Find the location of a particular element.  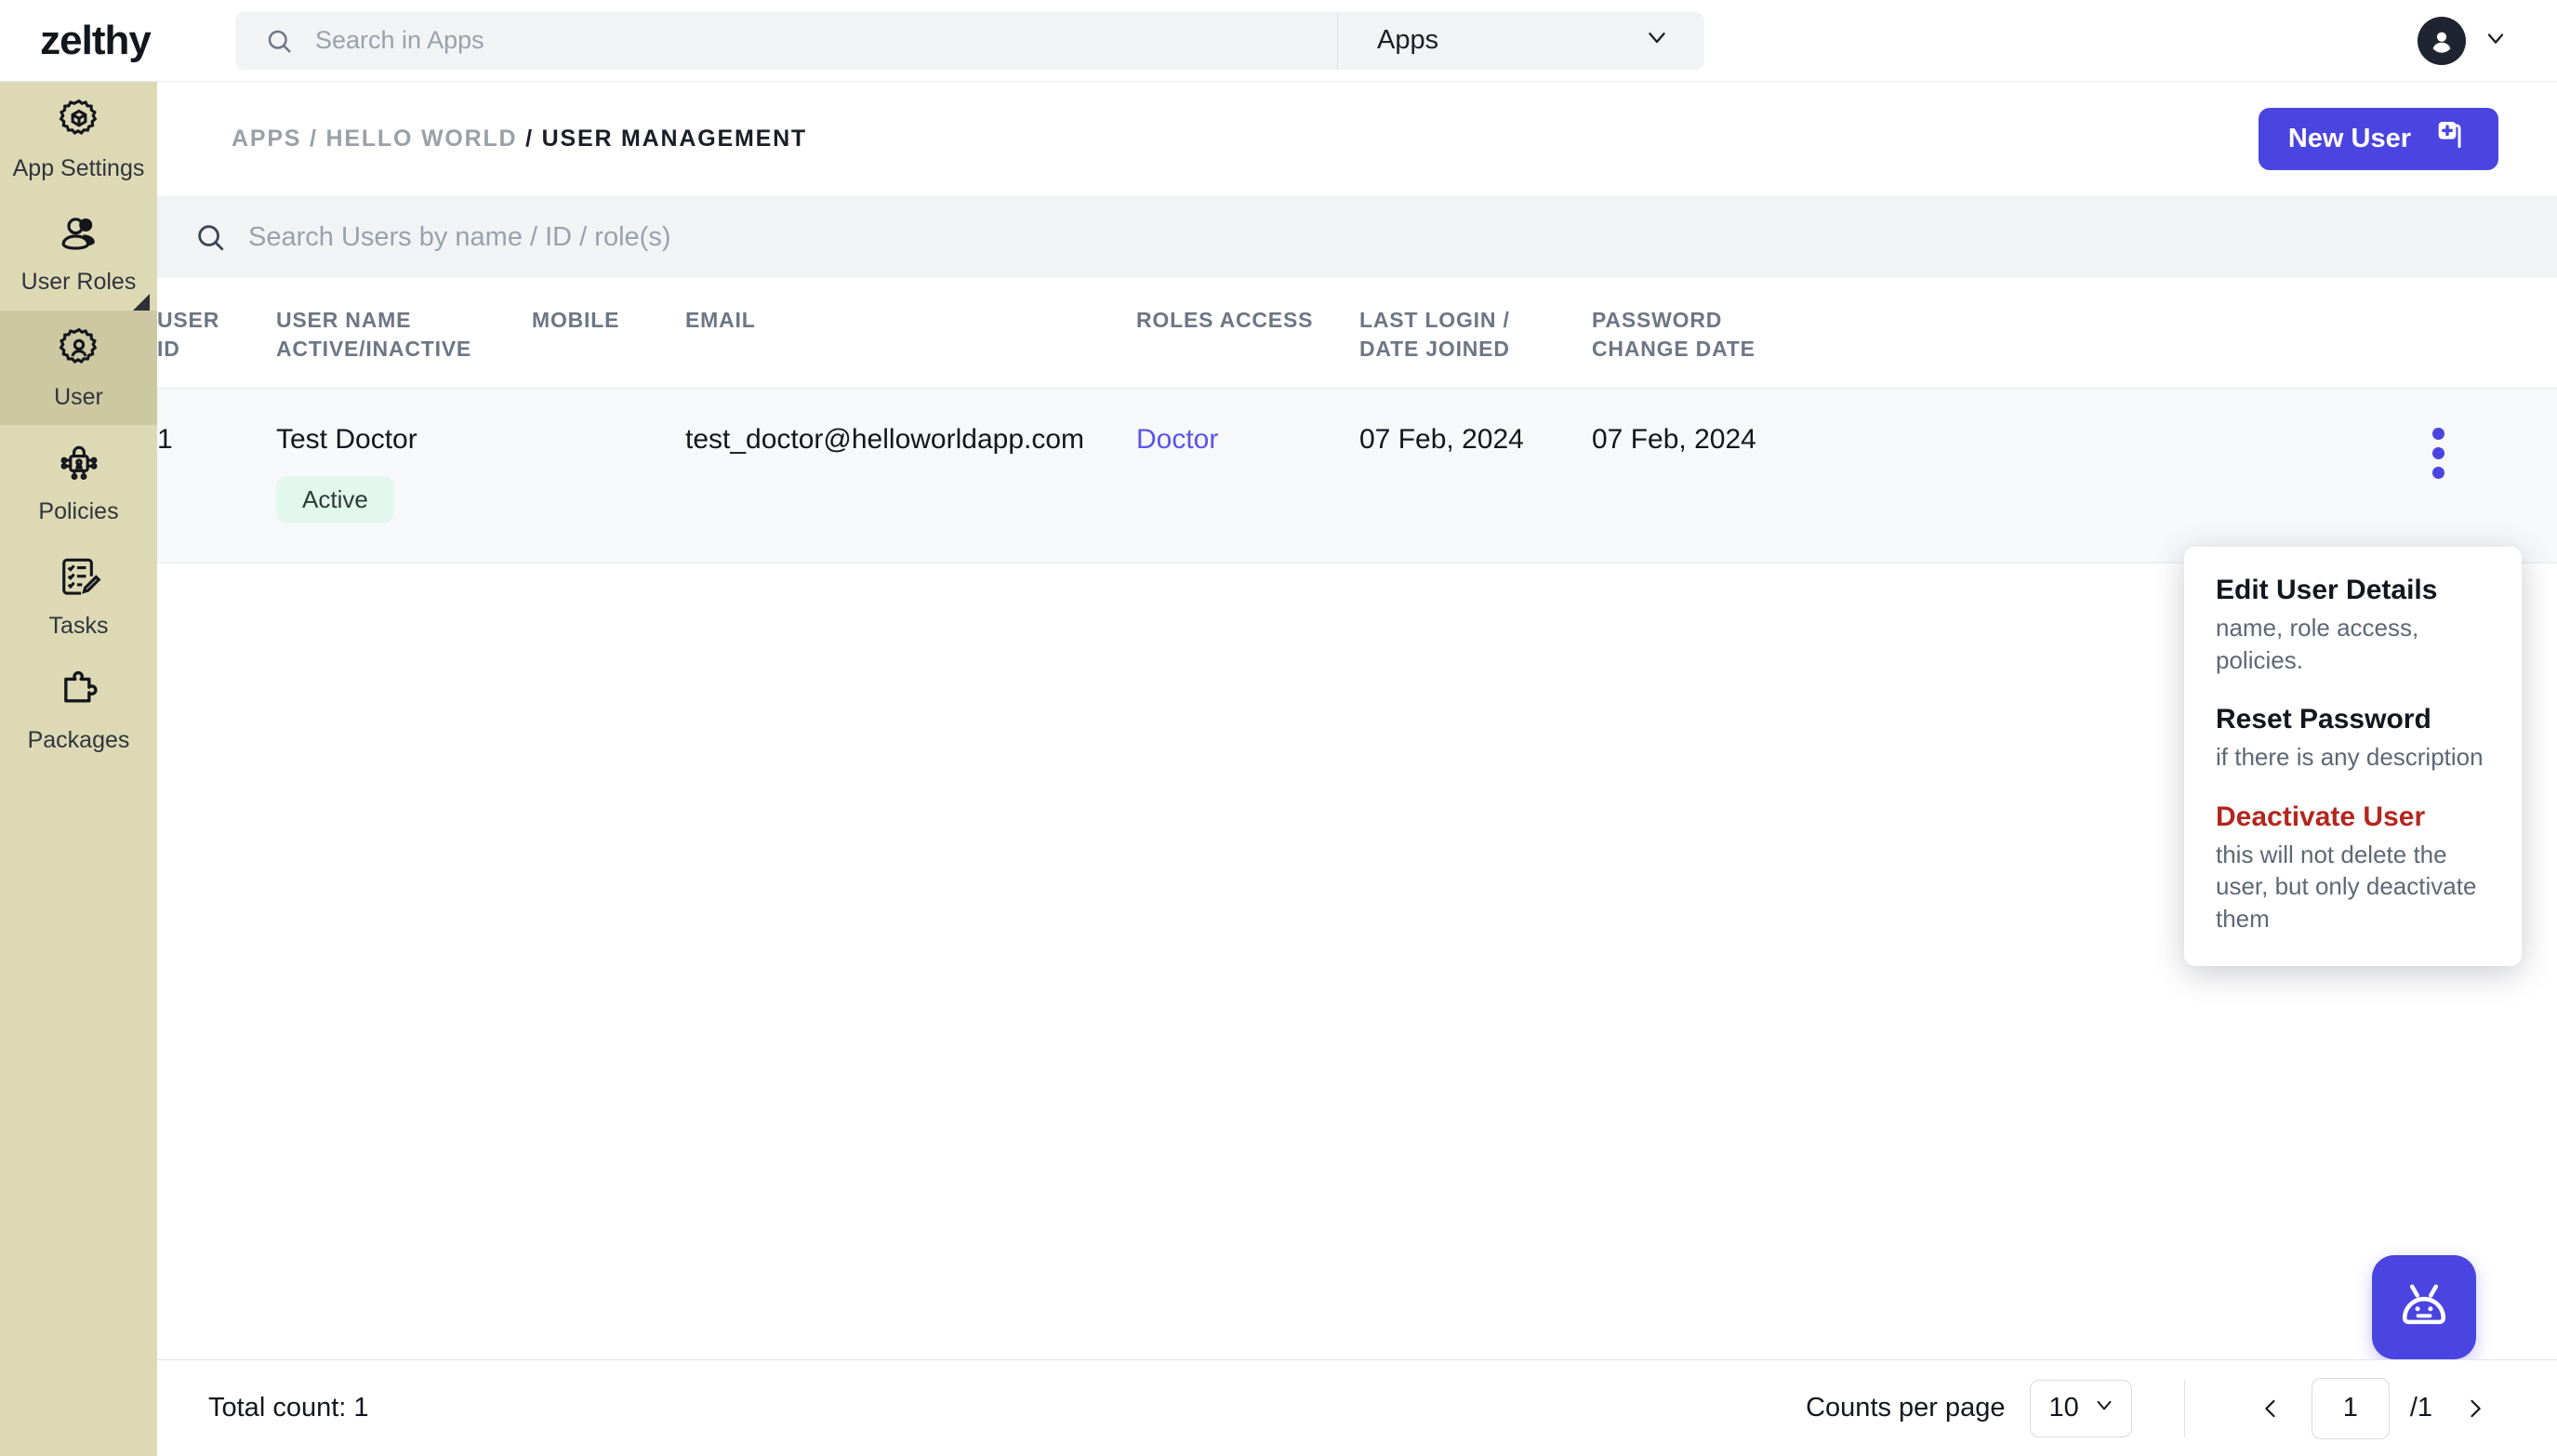

col-email: EMAIL is located at coordinates (720, 320).